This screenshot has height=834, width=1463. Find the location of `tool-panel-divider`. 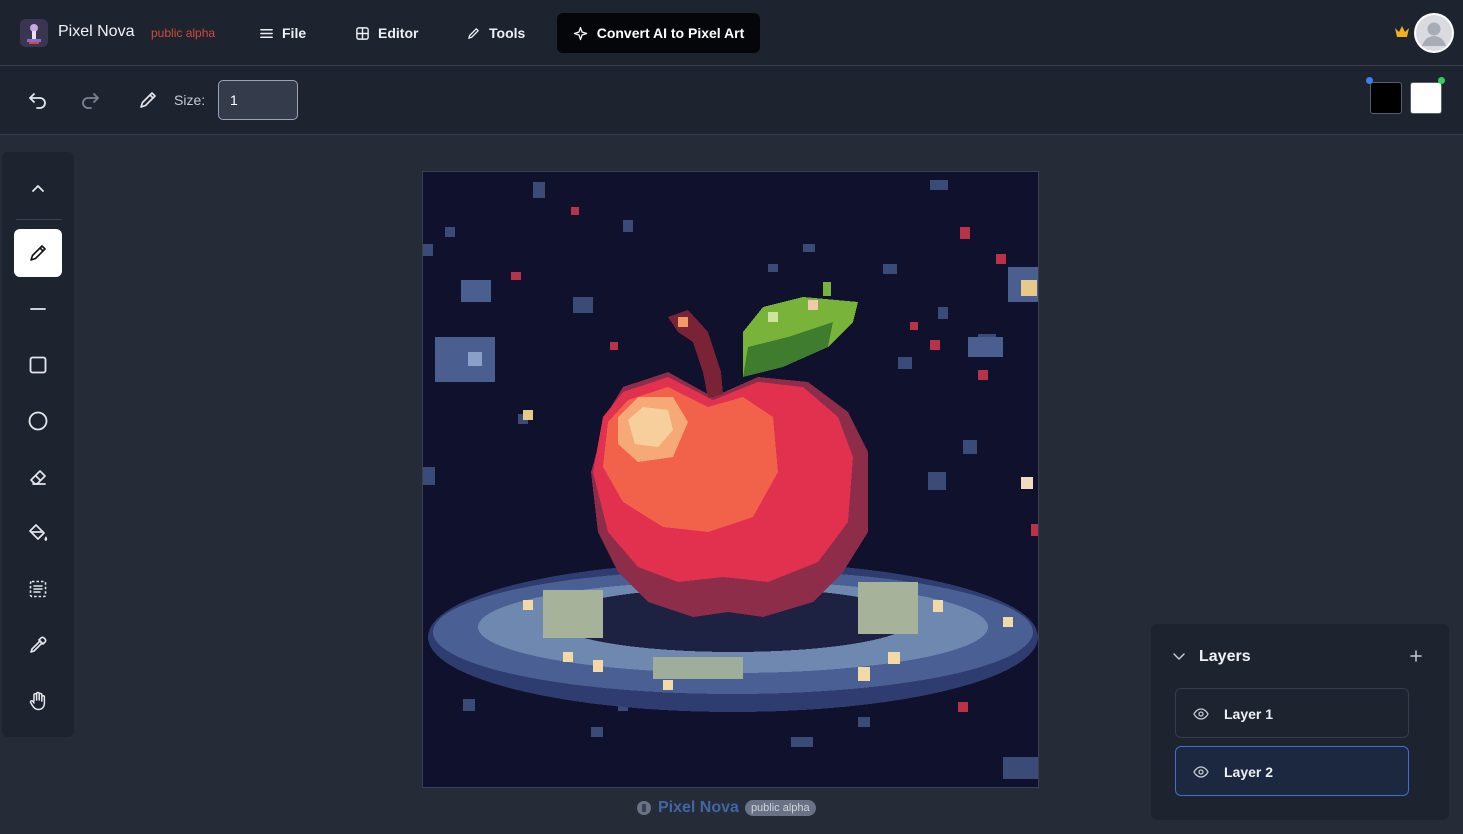

tool-panel-divider is located at coordinates (39, 219).